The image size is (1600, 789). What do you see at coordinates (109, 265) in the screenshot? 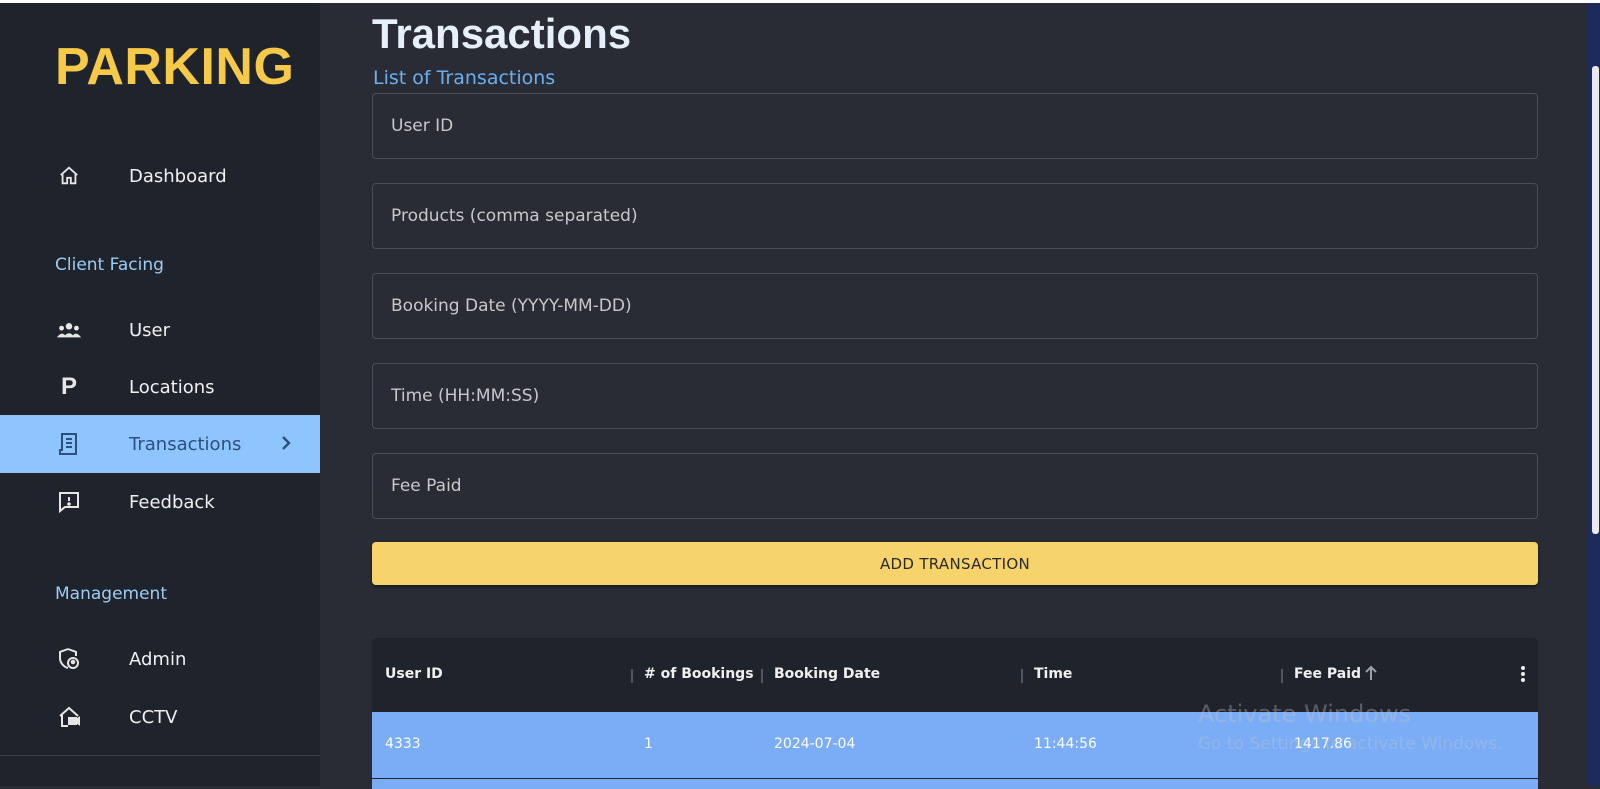
I see `section-client-facing: Client Facing` at bounding box center [109, 265].